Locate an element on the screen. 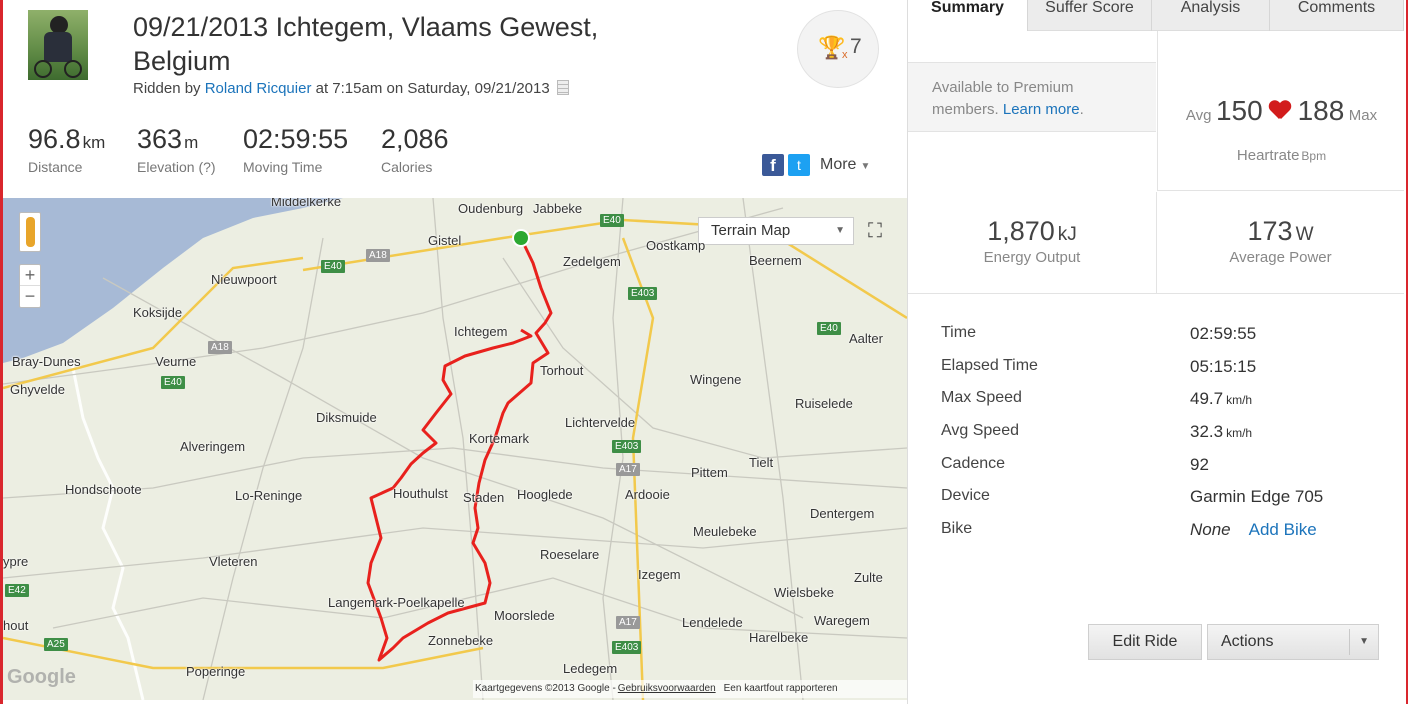  map-label: Pittem is located at coordinates (709, 472).